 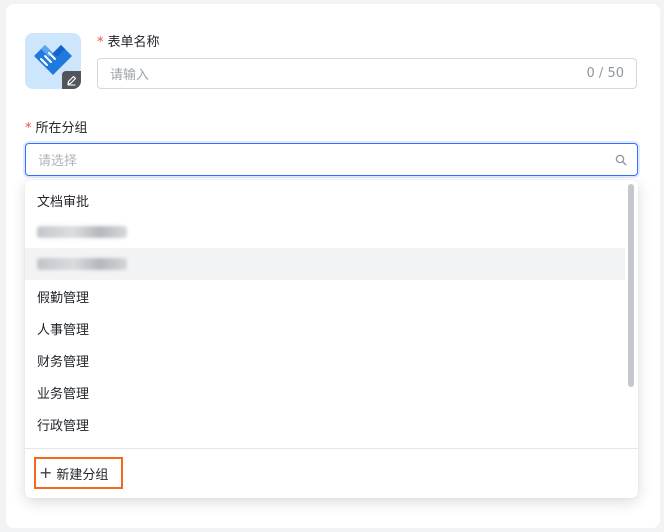 What do you see at coordinates (325, 392) in the screenshot?
I see `dropdown-option: 业务管理` at bounding box center [325, 392].